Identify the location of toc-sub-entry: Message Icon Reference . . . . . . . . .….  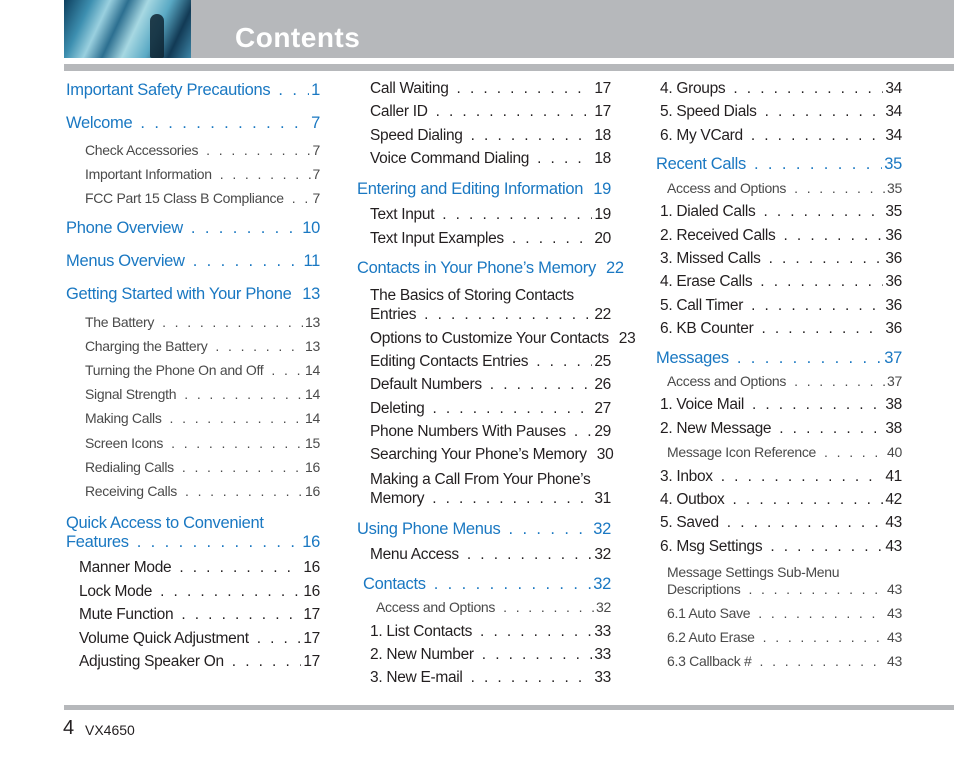
(784, 452).